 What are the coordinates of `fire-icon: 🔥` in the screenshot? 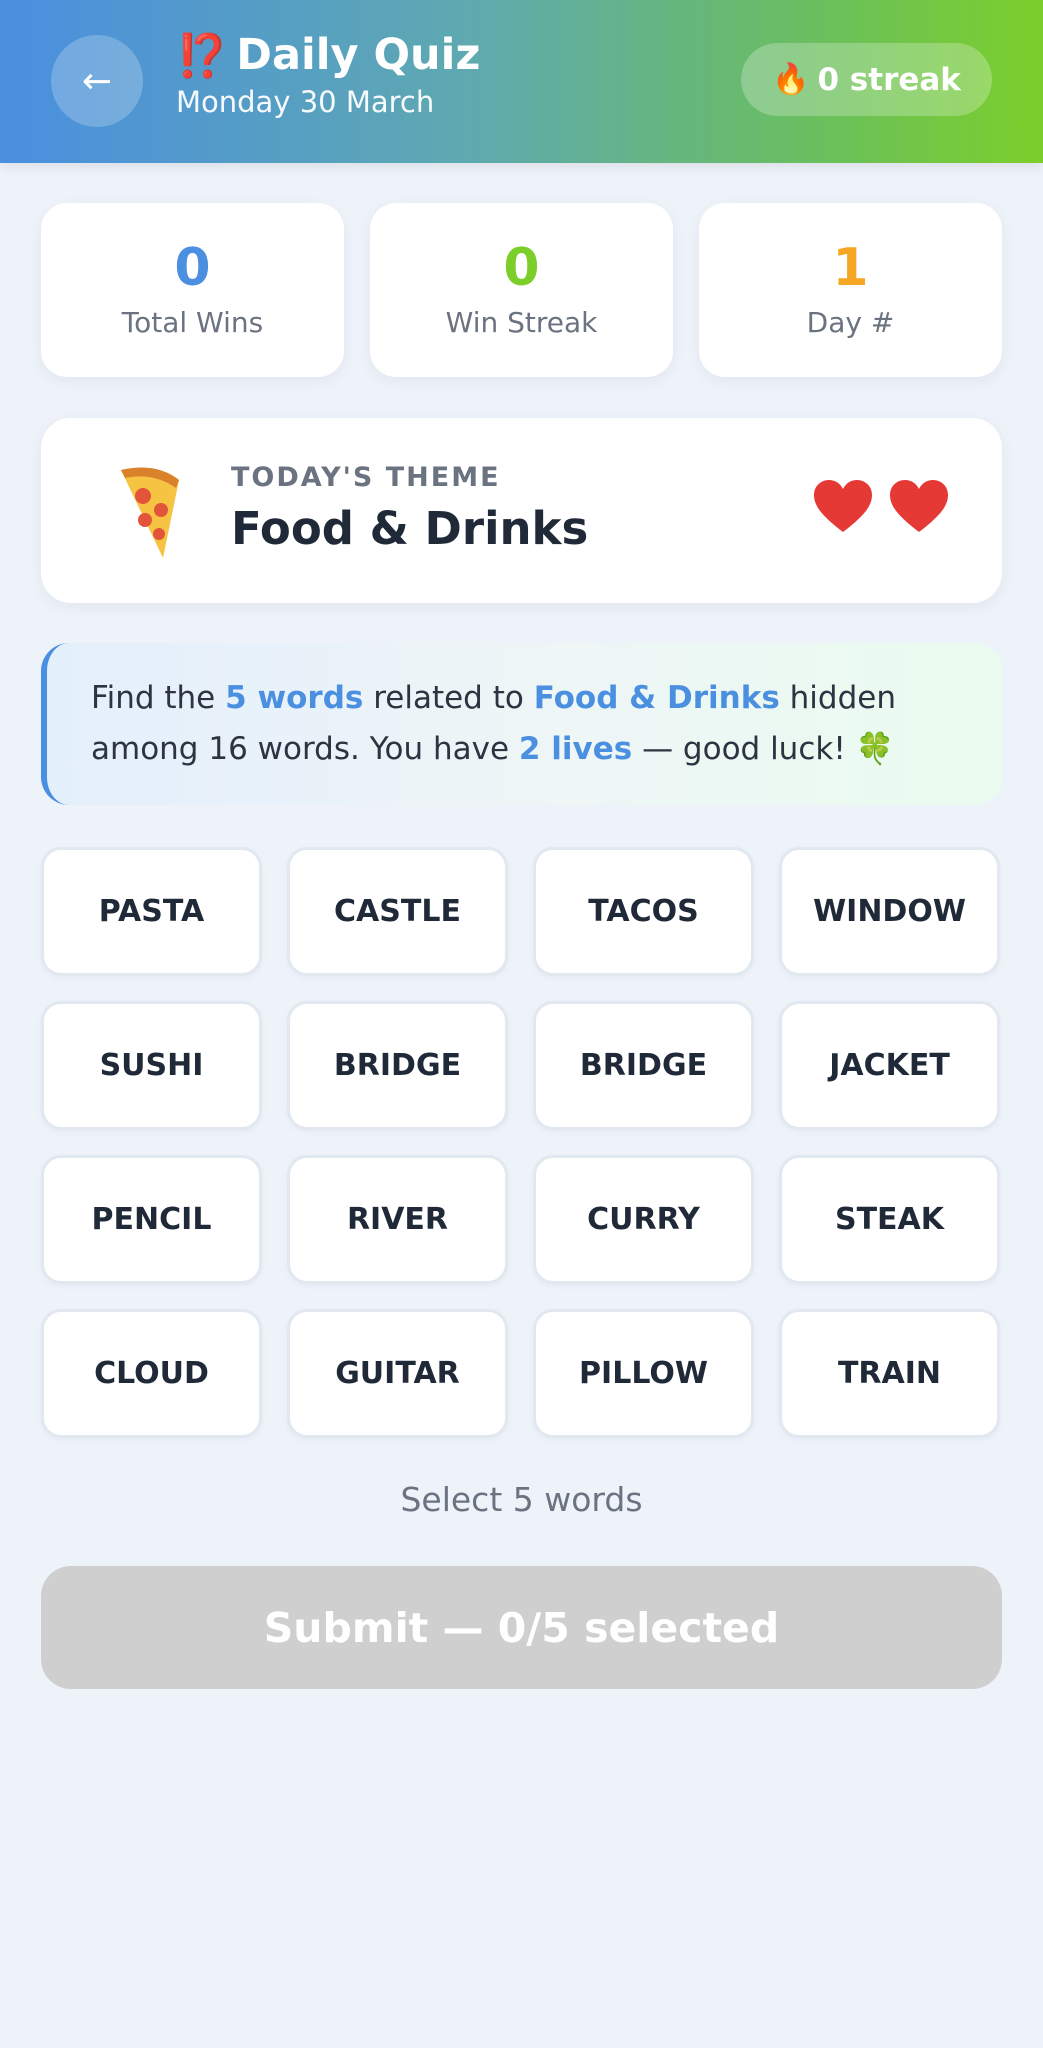 It's located at (791, 79).